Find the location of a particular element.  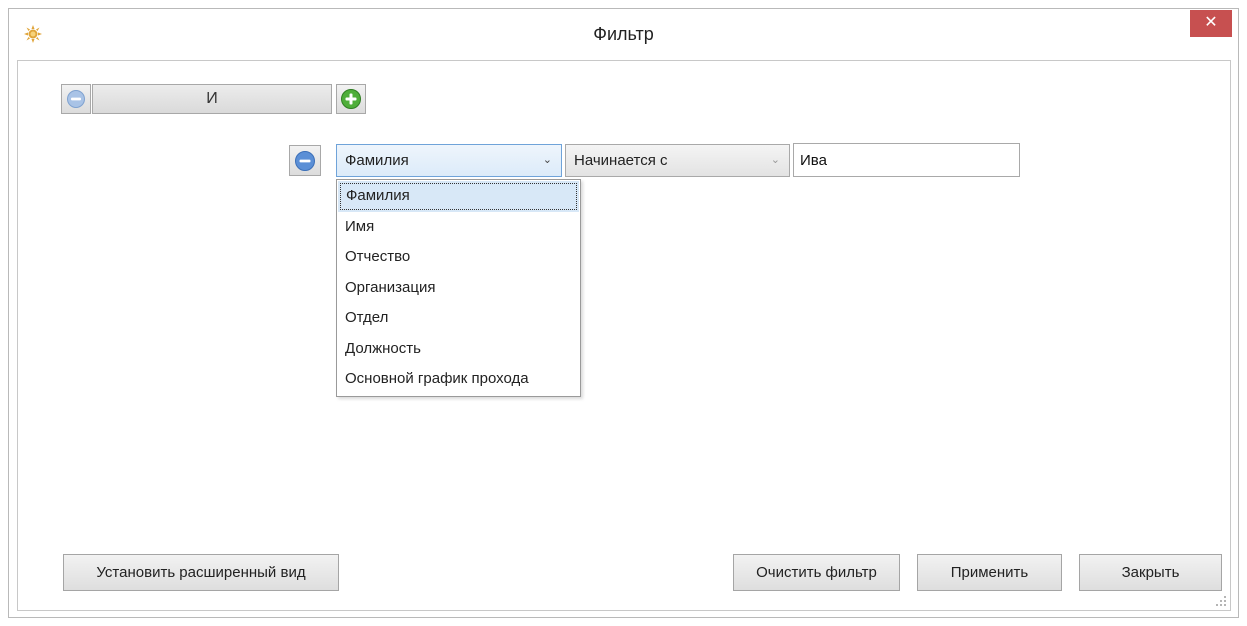

remove-condition-button is located at coordinates (305, 160).